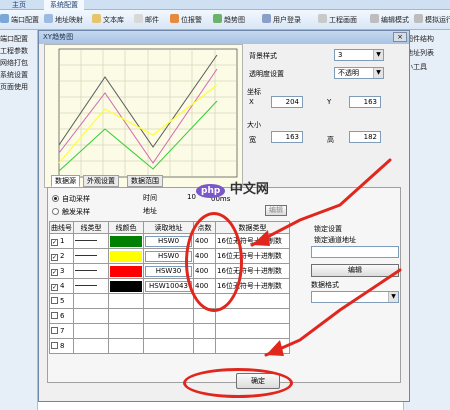 The image size is (450, 410). Describe the element at coordinates (400, 37) in the screenshot. I see `close-button: ×` at that location.